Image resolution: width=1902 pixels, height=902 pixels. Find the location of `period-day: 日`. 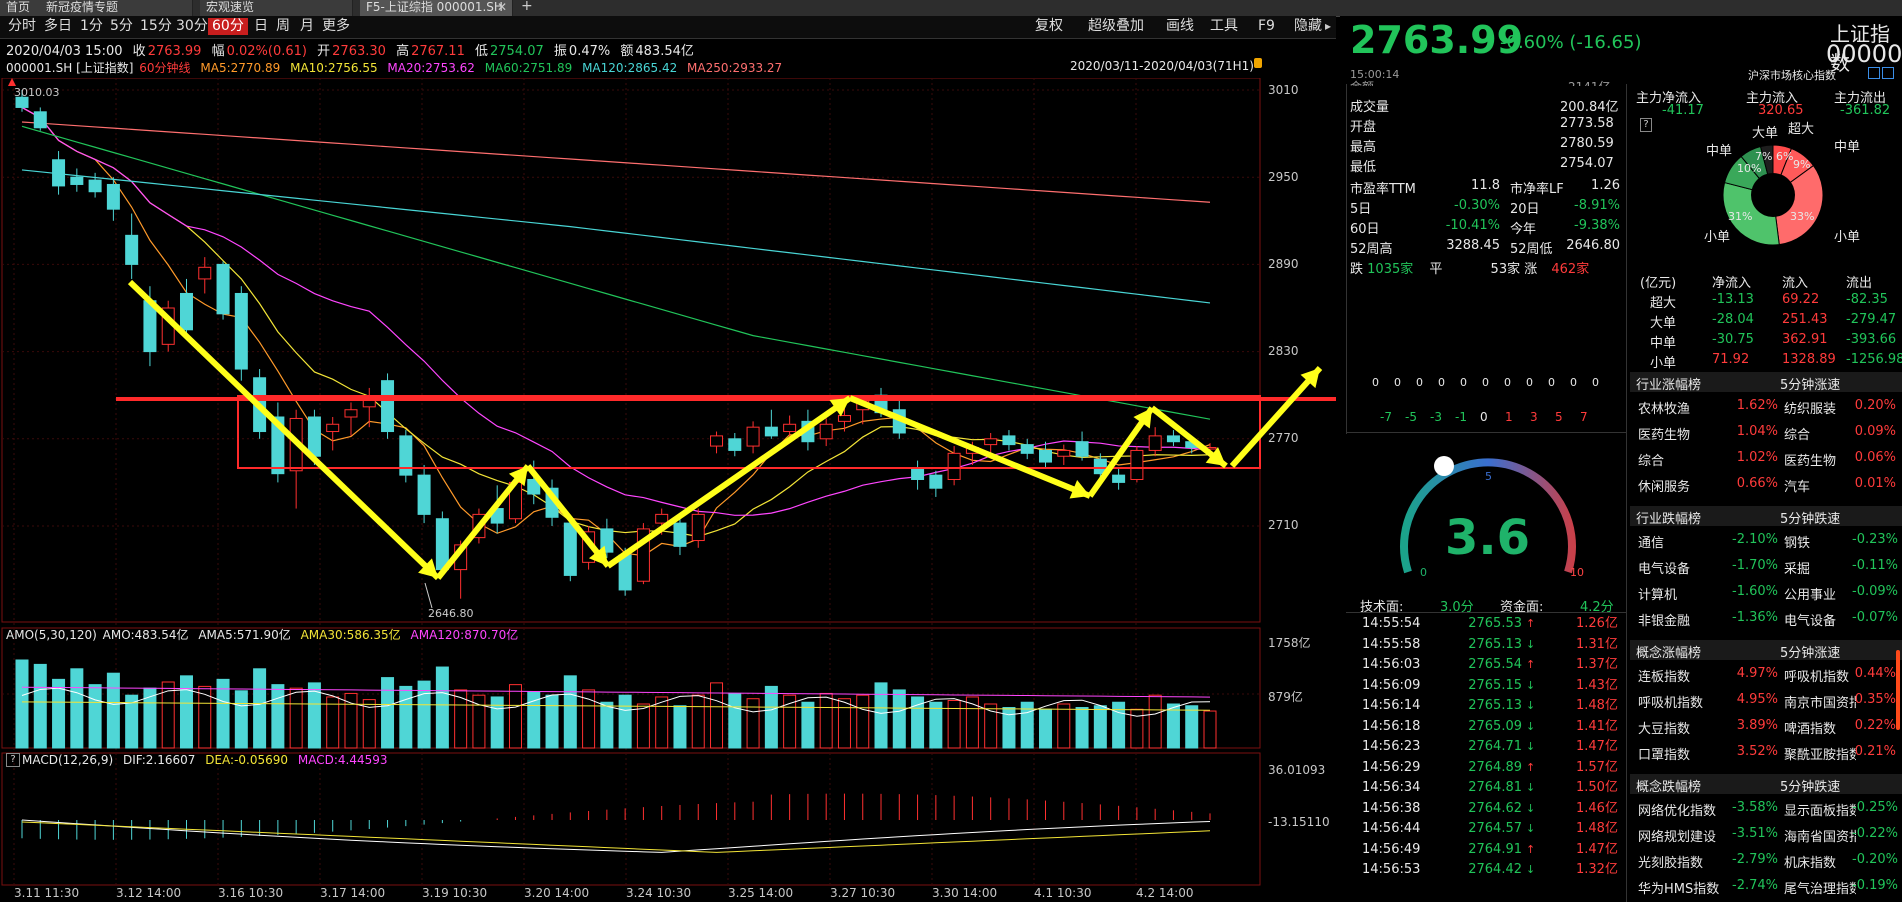

period-day: 日 is located at coordinates (261, 26).